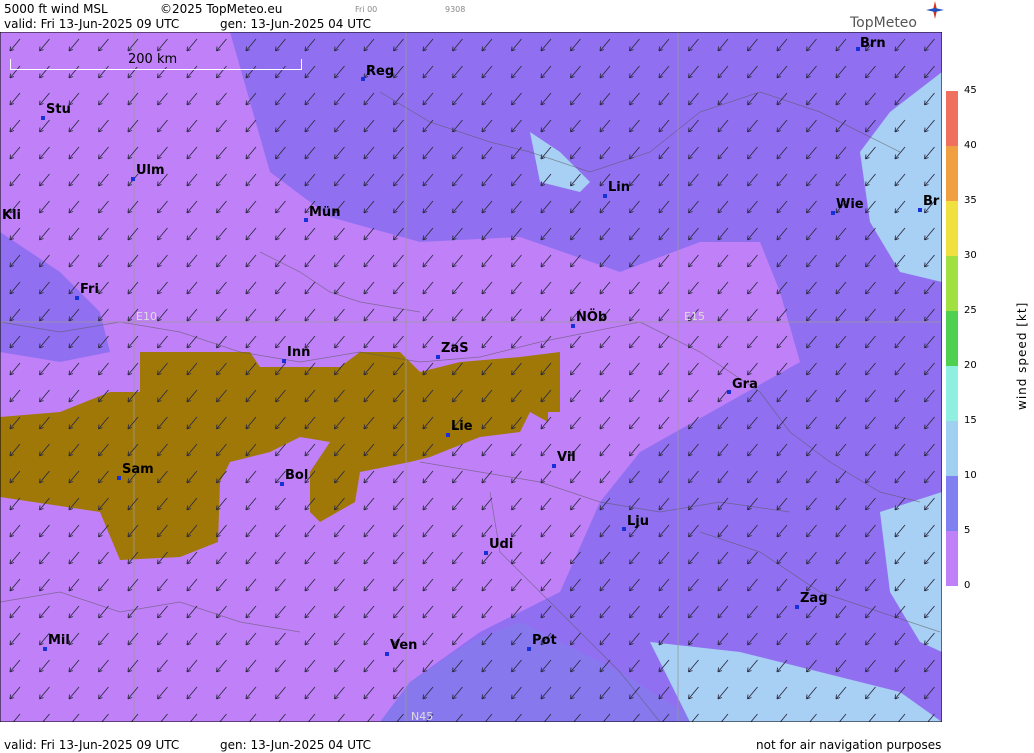 The width and height of the screenshot is (1034, 753). I want to click on footer-generated-time: gen: 13-Jun-2025 04 UTC, so click(296, 745).